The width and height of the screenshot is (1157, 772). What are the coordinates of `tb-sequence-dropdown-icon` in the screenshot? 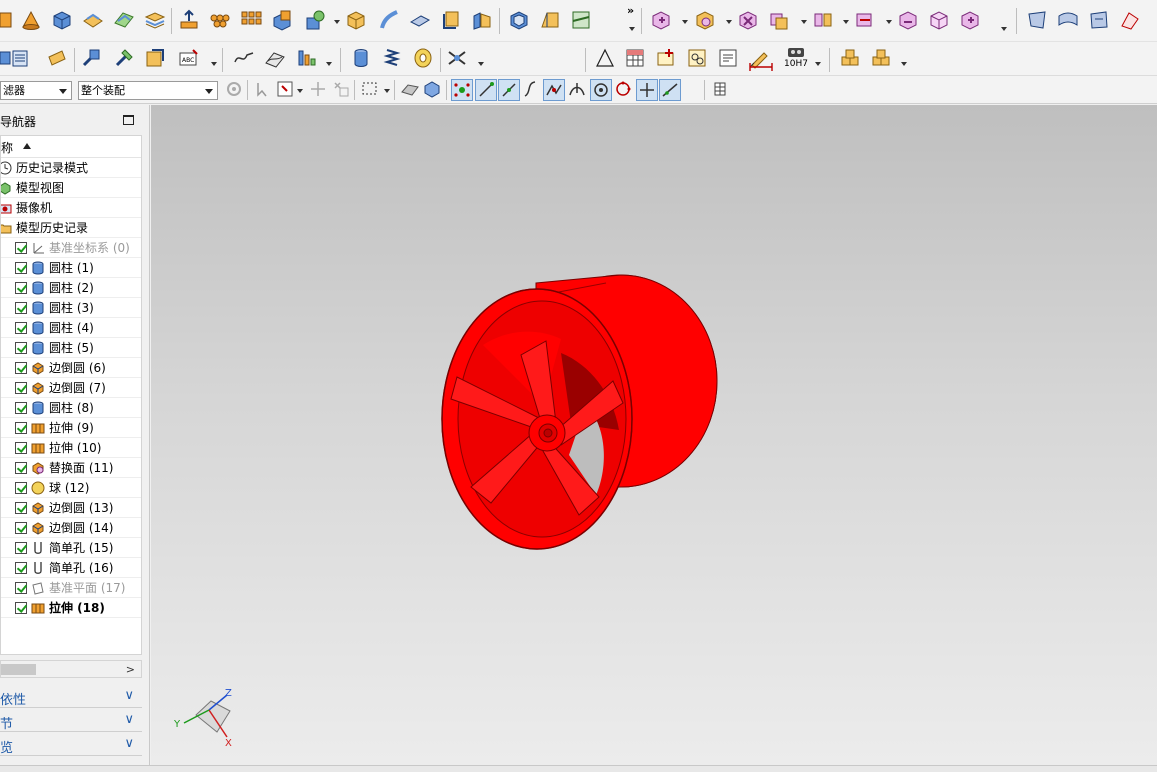 It's located at (1004, 29).